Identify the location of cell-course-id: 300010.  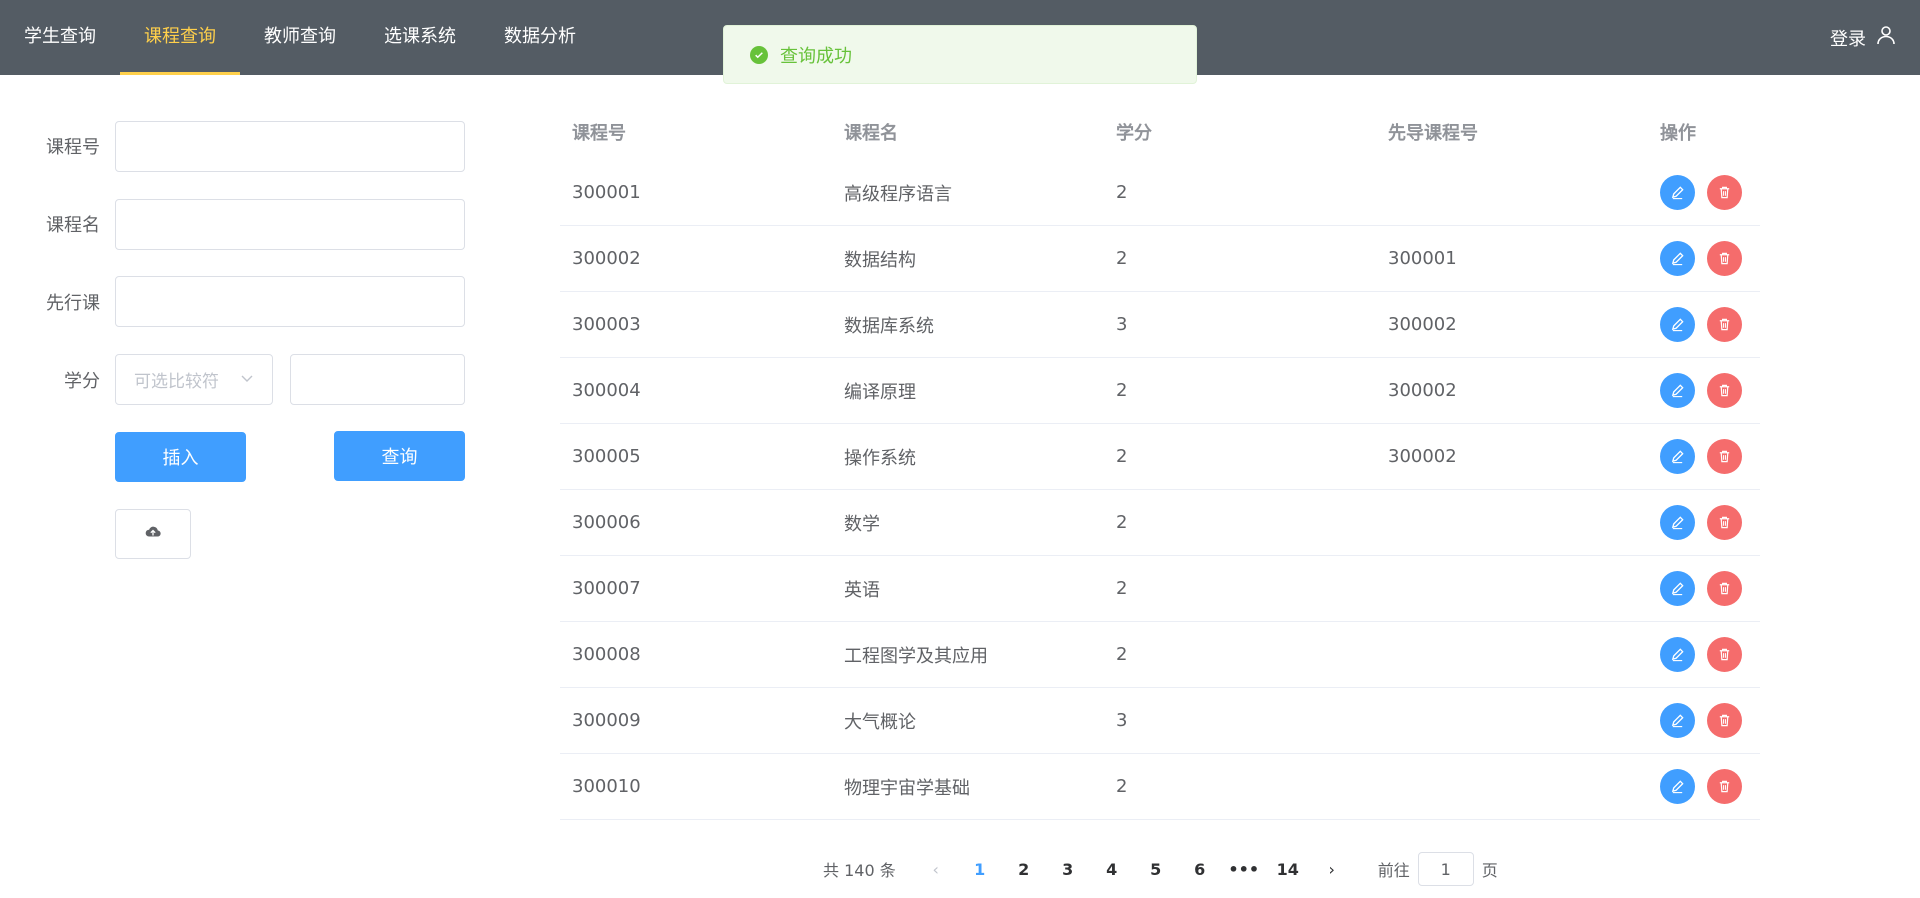
(606, 786).